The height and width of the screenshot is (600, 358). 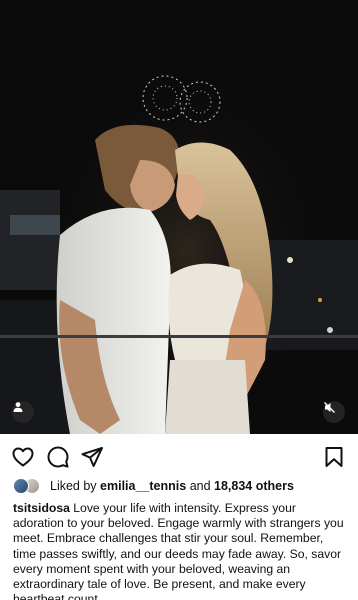 I want to click on caption-username: tsitsidosa, so click(x=43, y=508).